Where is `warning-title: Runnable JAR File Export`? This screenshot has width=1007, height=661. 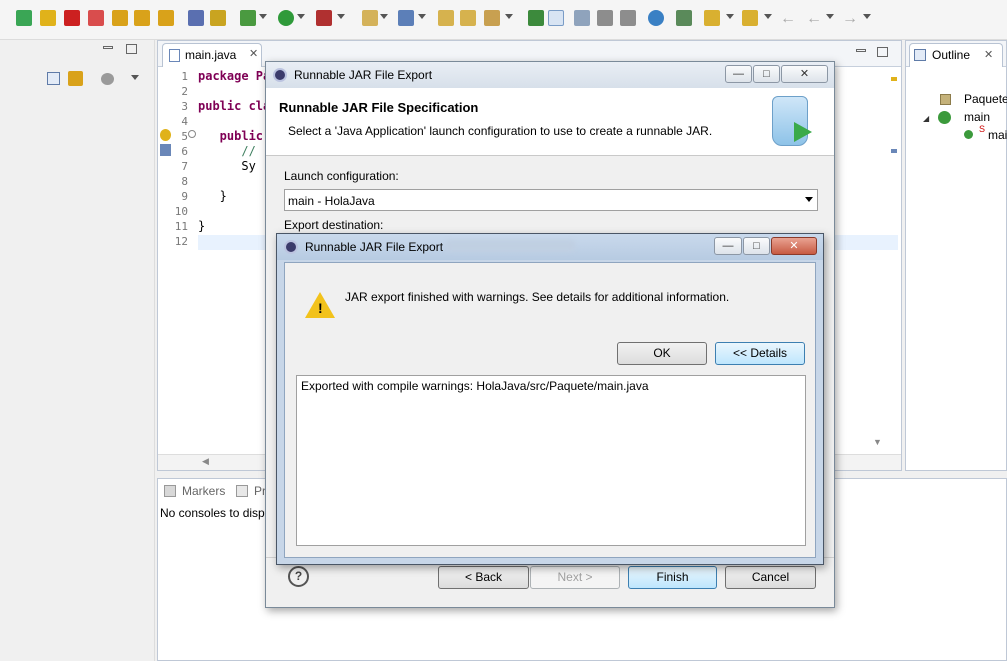 warning-title: Runnable JAR File Export is located at coordinates (374, 247).